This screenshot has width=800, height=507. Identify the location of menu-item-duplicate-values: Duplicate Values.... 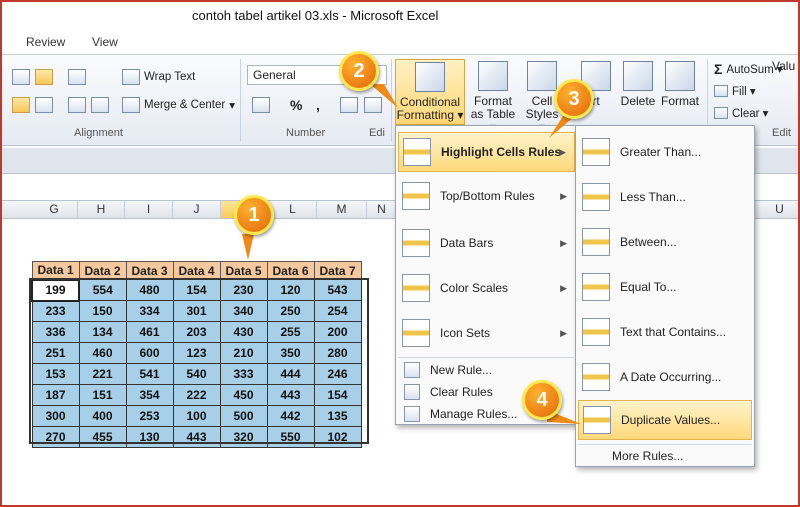
(665, 420).